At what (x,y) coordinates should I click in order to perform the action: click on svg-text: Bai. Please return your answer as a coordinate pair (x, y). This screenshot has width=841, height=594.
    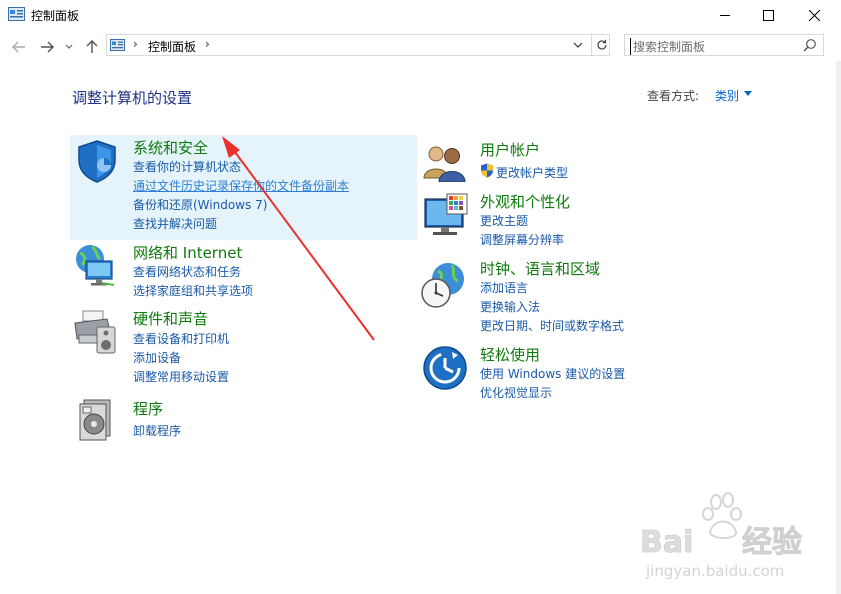
    Looking at the image, I should click on (666, 542).